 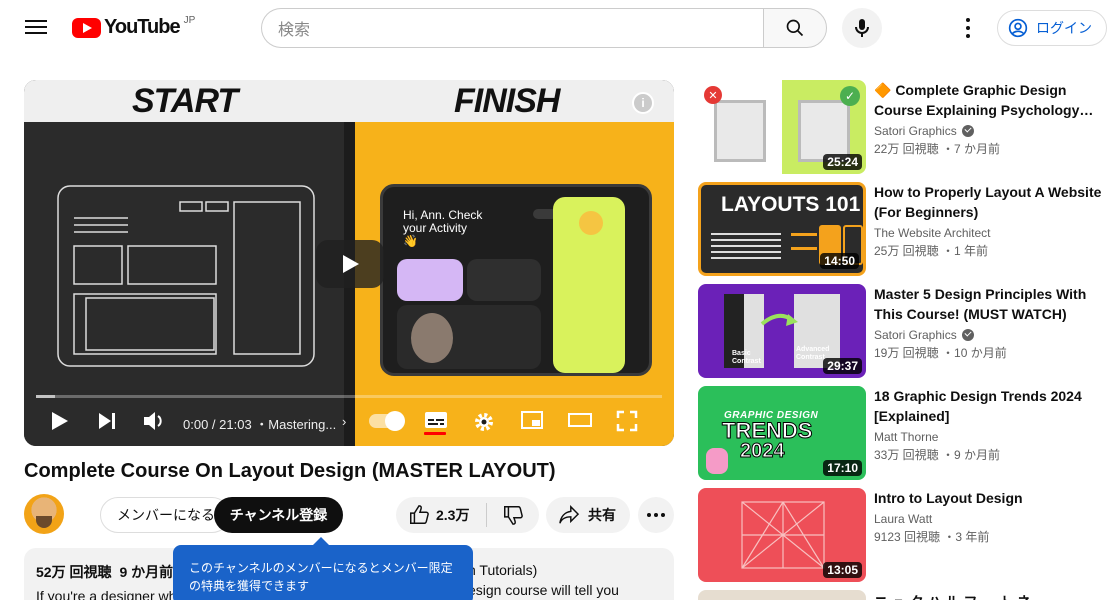 I want to click on tablet-portrait, so click(x=432, y=338).